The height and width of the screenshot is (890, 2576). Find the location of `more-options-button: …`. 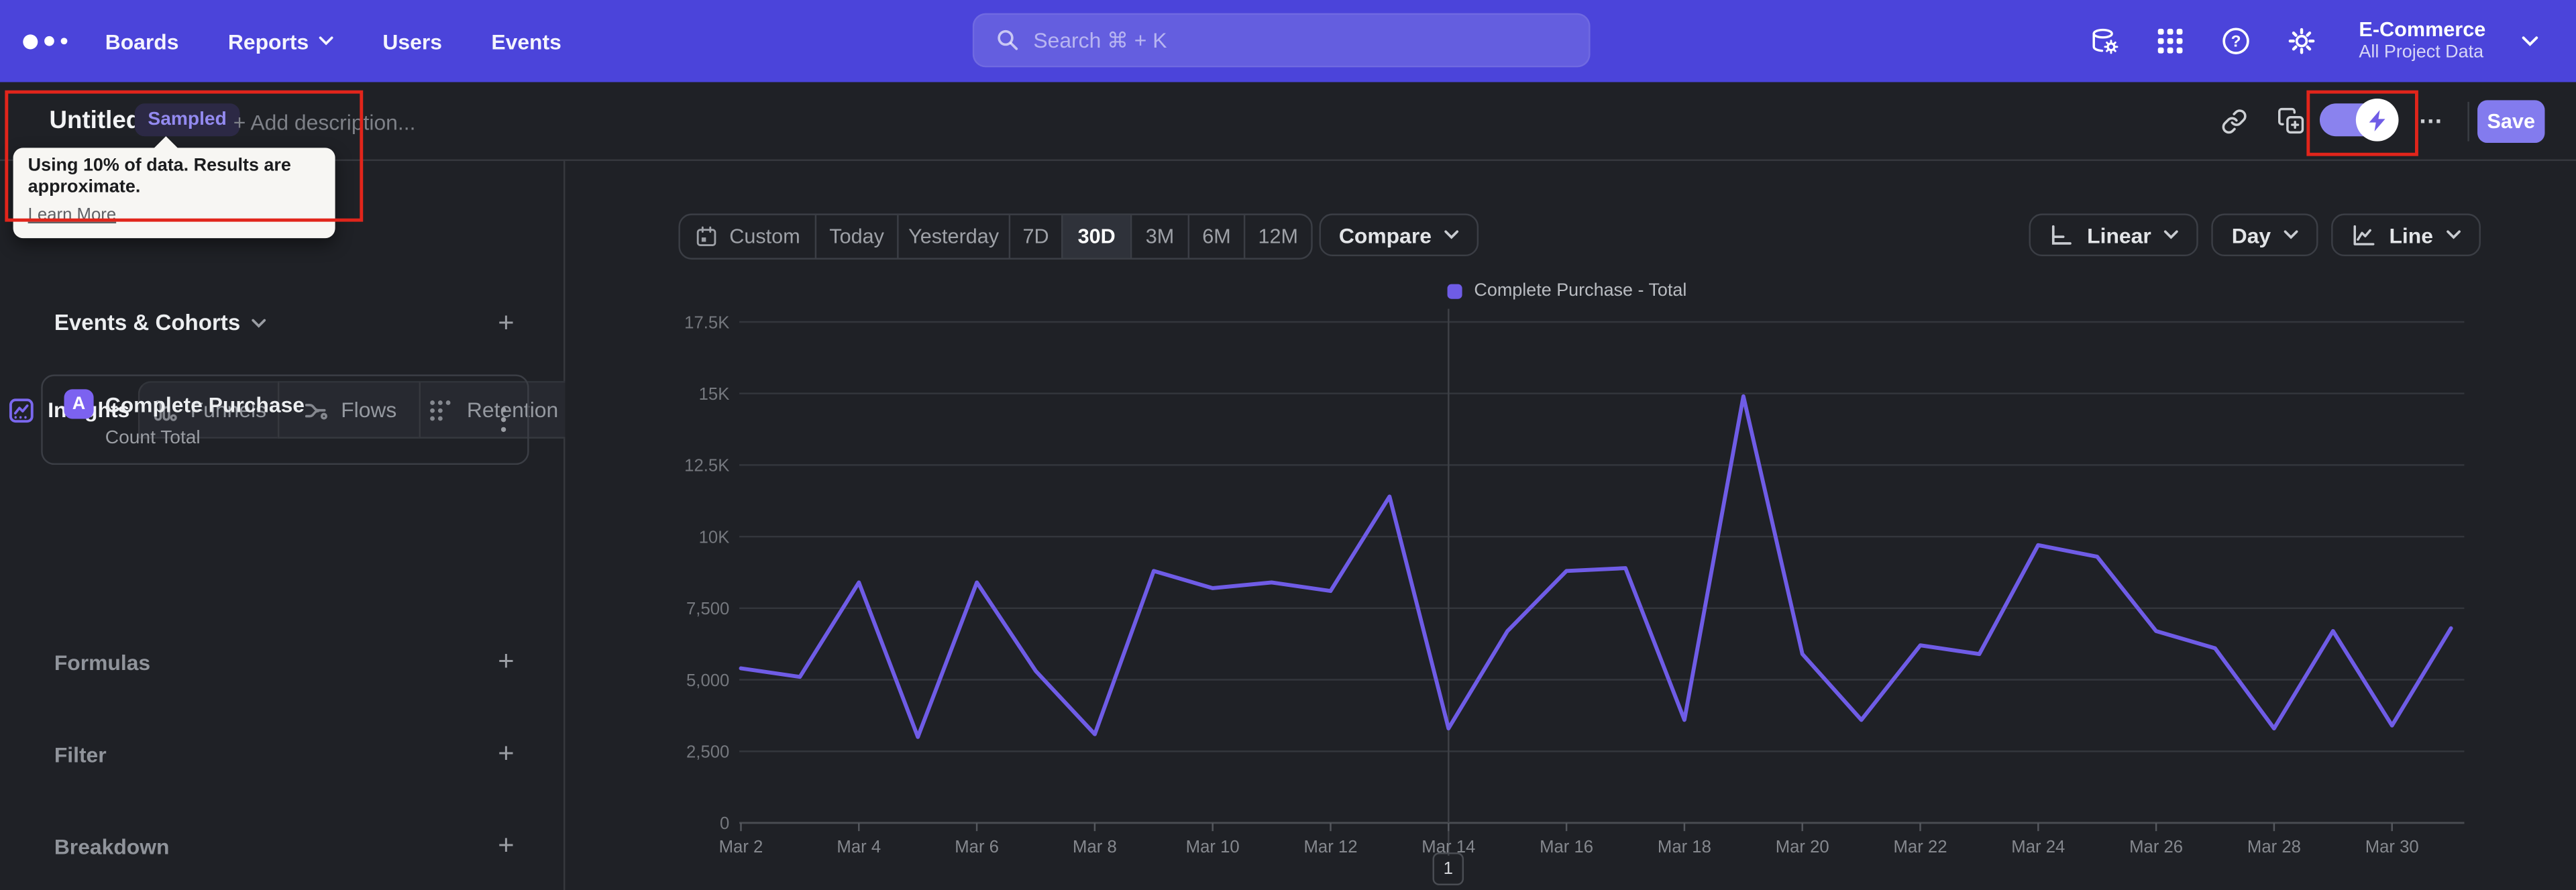

more-options-button: … is located at coordinates (2431, 116).